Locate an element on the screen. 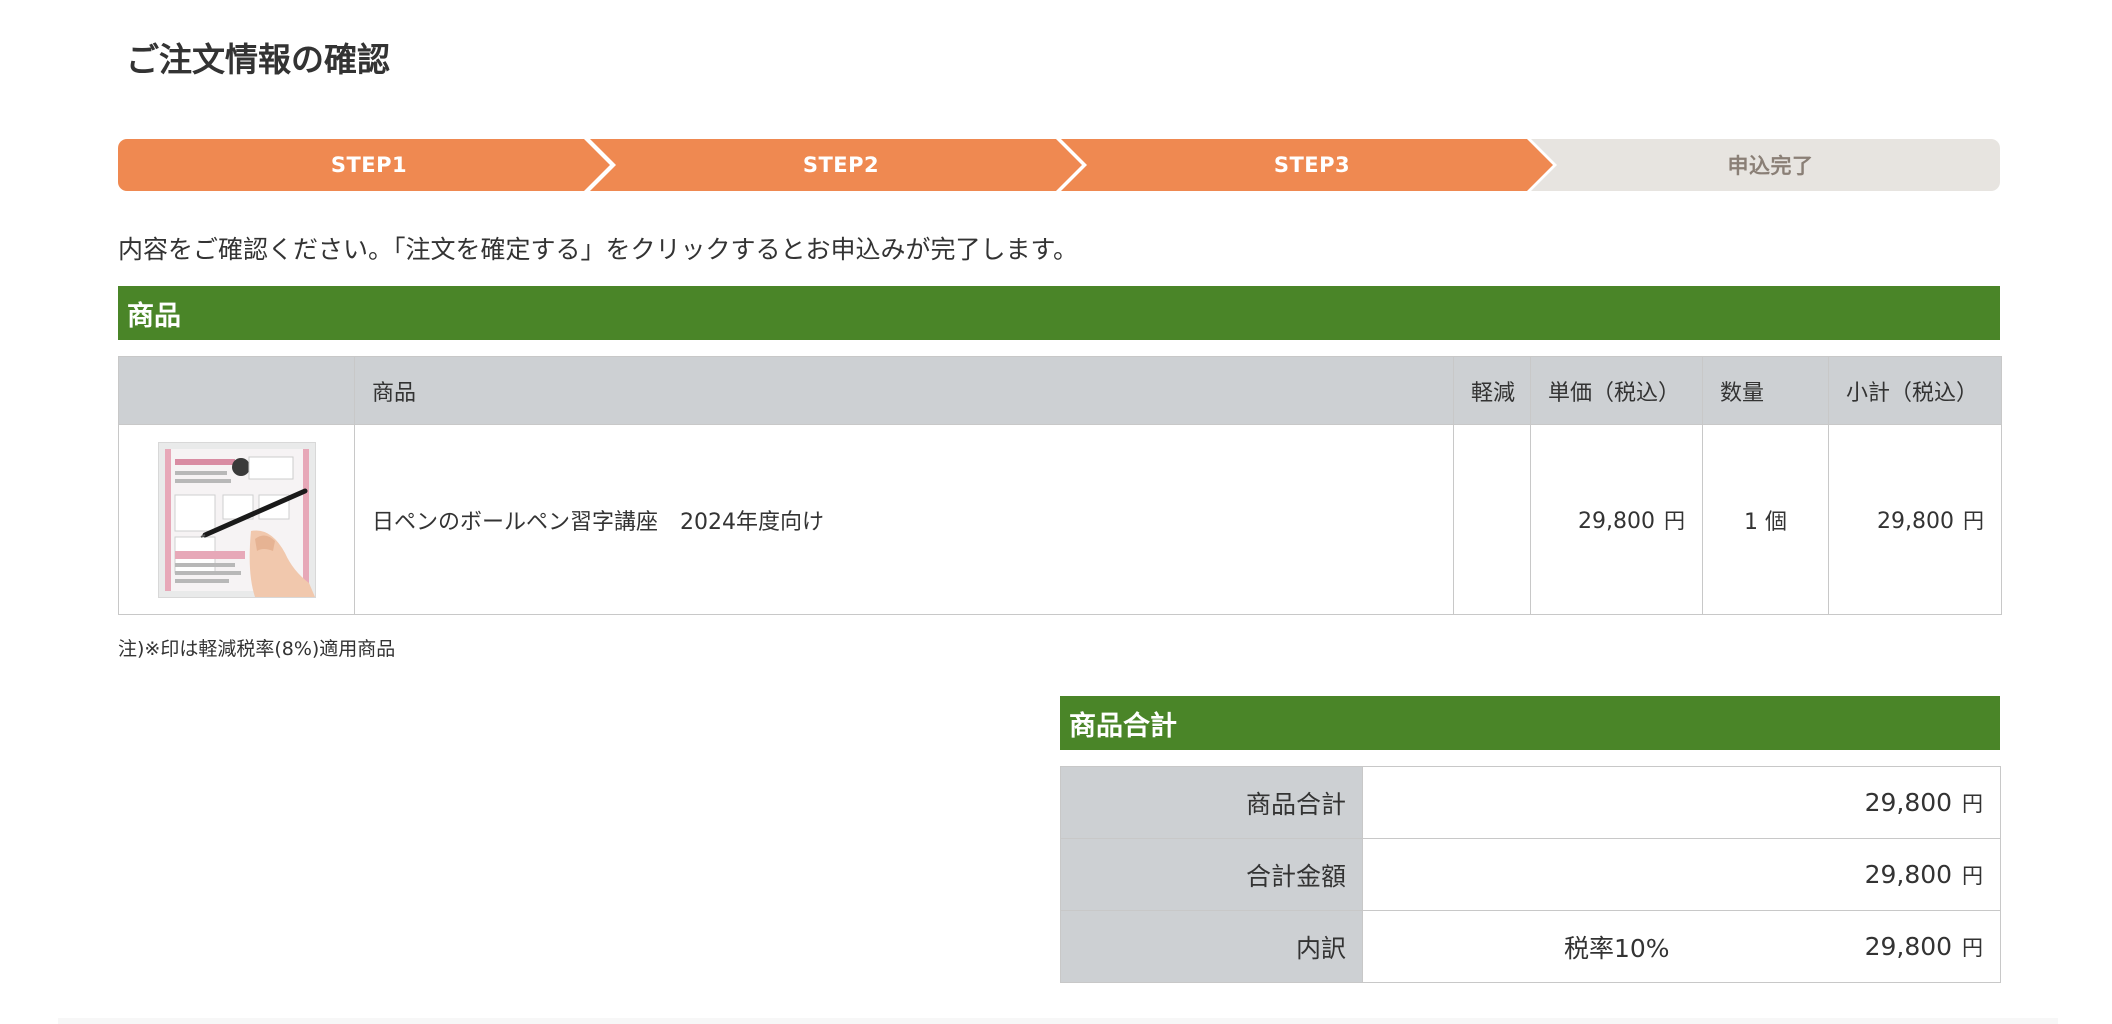  product-reduced-mark is located at coordinates (1492, 519).